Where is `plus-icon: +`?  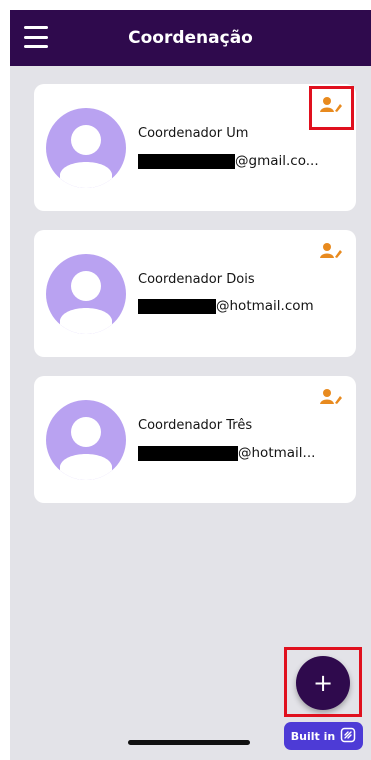
plus-icon: + is located at coordinates (323, 683).